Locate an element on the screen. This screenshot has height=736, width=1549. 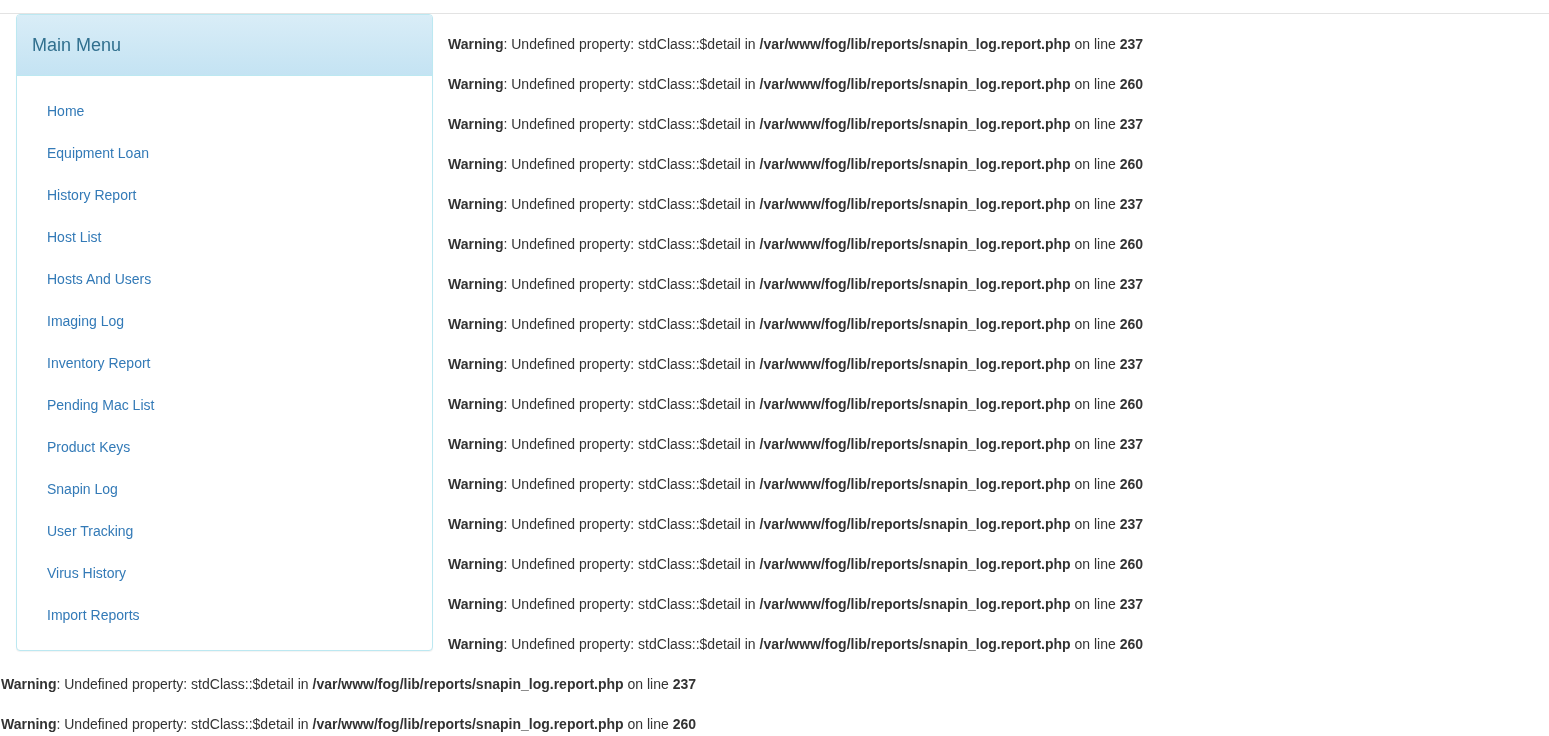
menu-link: Imaging Log is located at coordinates (86, 321).